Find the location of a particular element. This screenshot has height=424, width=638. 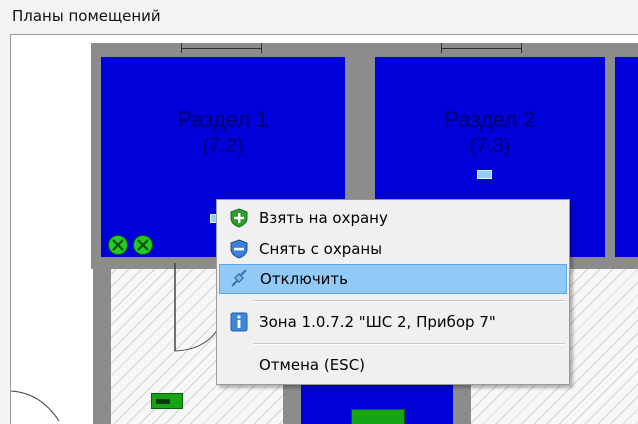

disconnect-plug-icon is located at coordinates (239, 279).